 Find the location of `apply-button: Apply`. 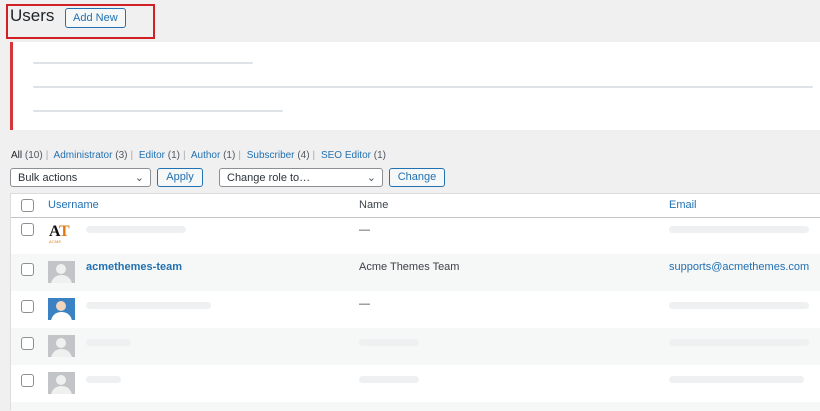

apply-button: Apply is located at coordinates (180, 177).